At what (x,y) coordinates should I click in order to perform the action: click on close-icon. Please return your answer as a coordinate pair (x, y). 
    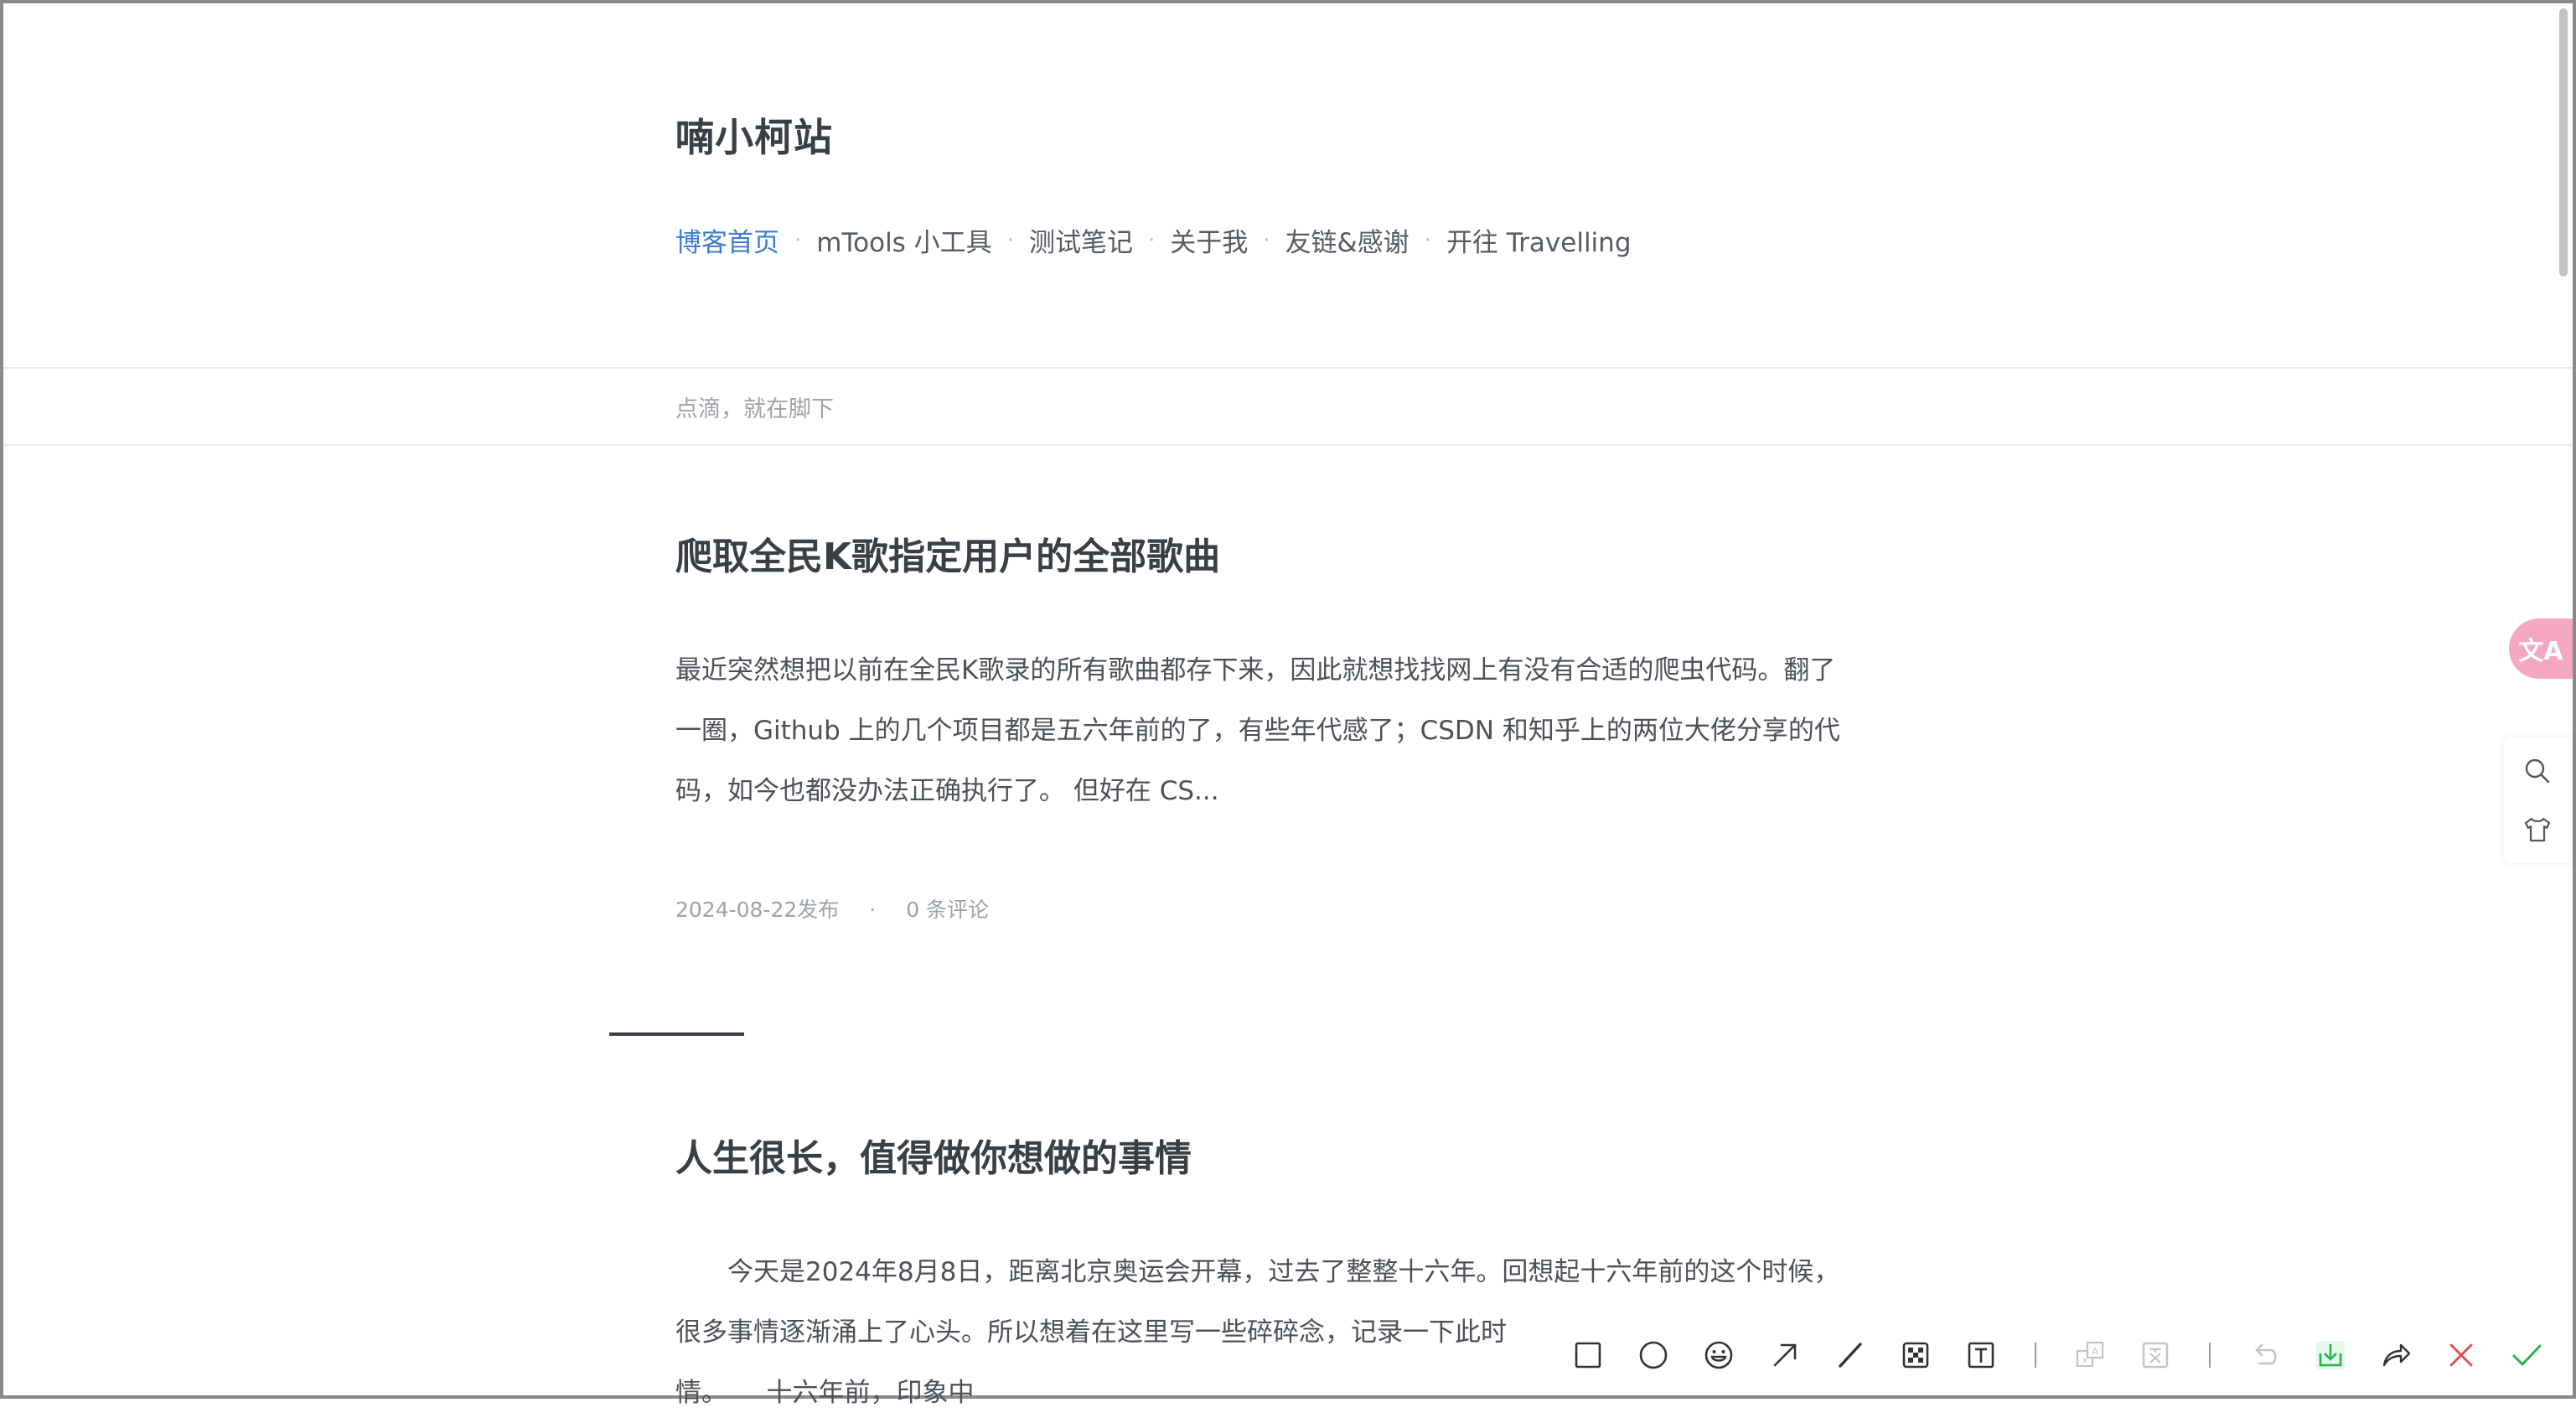
    Looking at the image, I should click on (2461, 1355).